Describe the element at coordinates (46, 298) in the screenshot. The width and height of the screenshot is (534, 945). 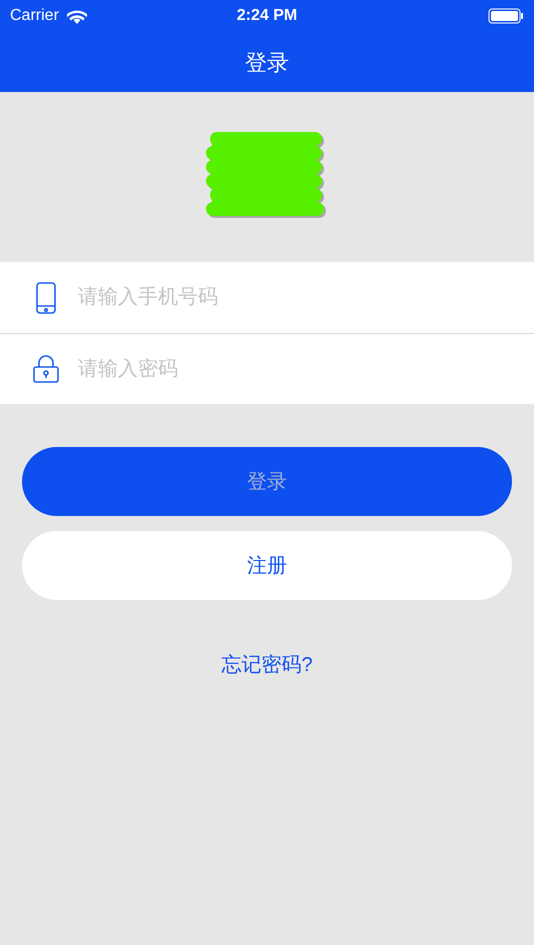
I see `phone-icon` at that location.